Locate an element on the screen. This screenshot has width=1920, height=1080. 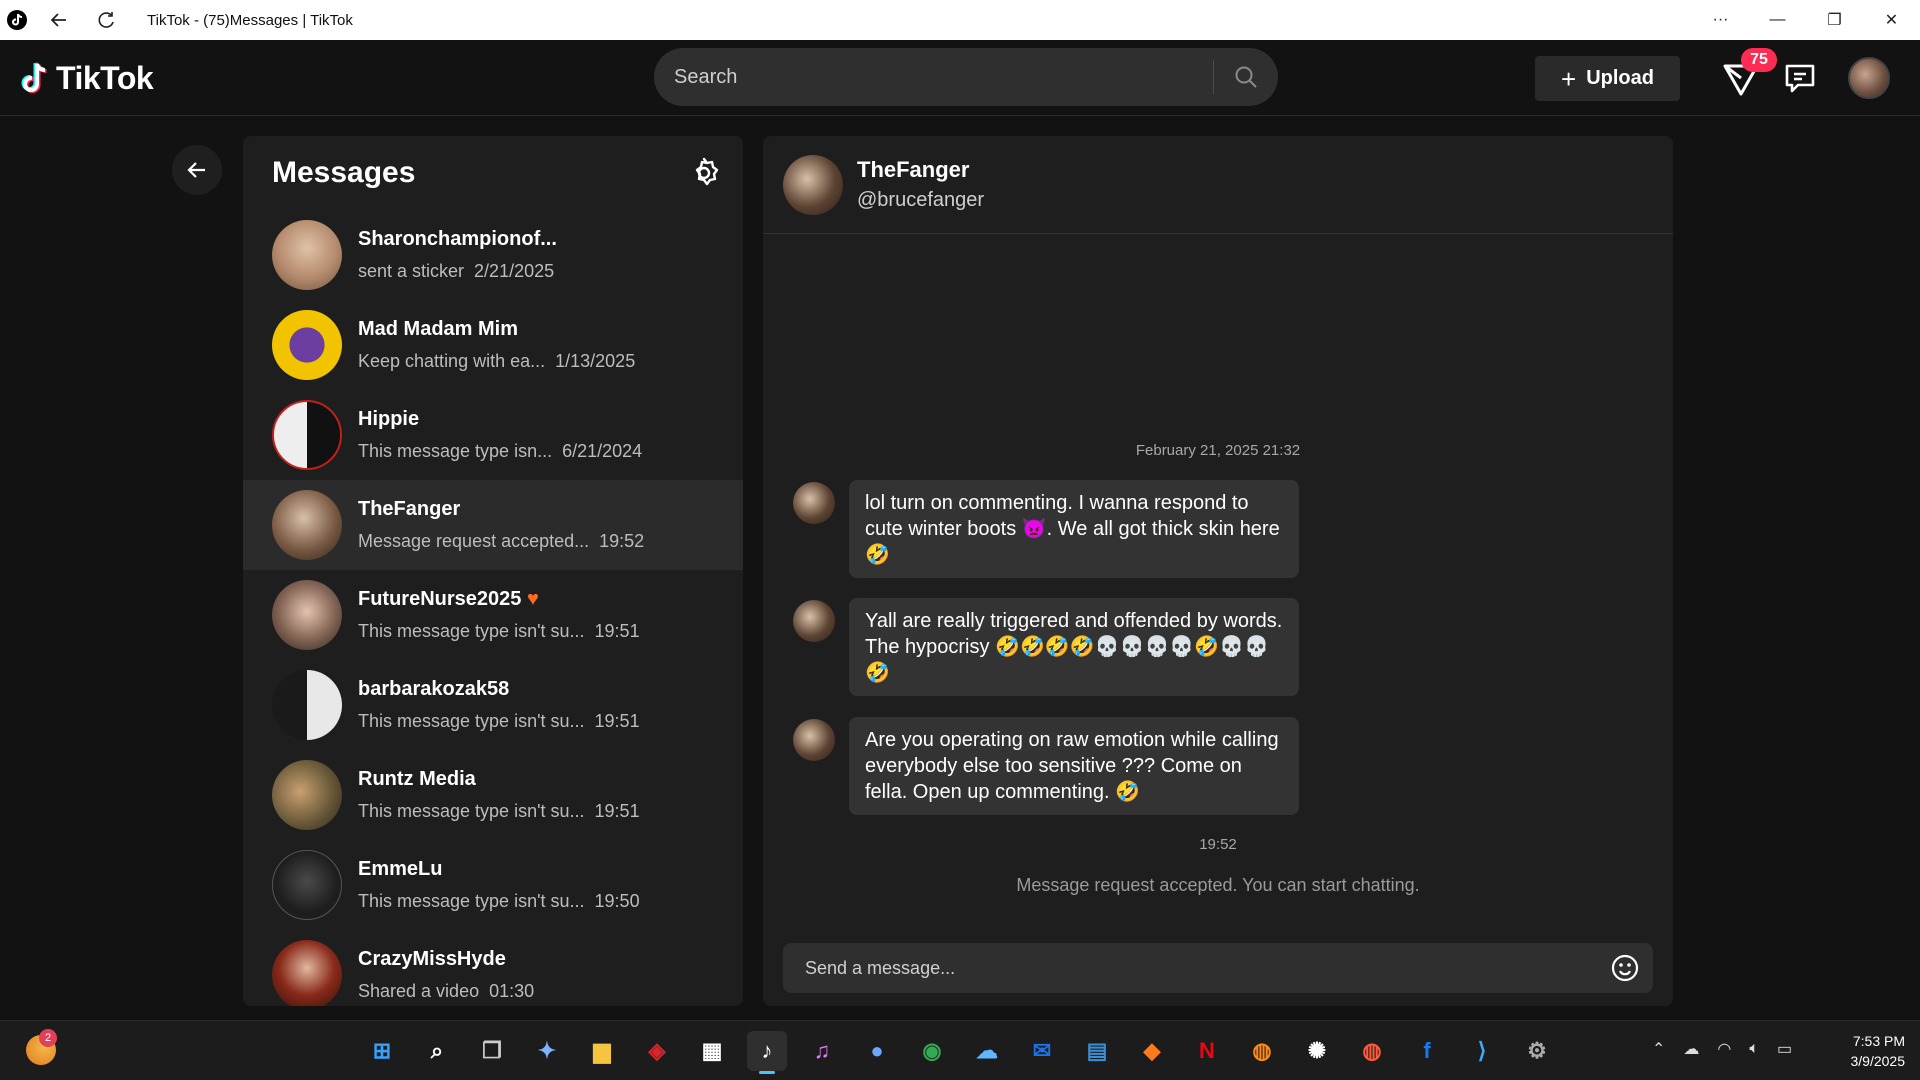
copilot-icon: ✦ is located at coordinates (547, 1051).